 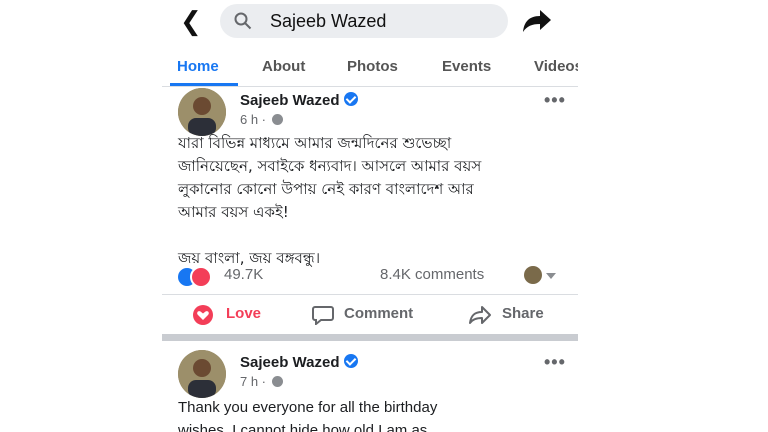 I want to click on tab-about: About, so click(x=283, y=66).